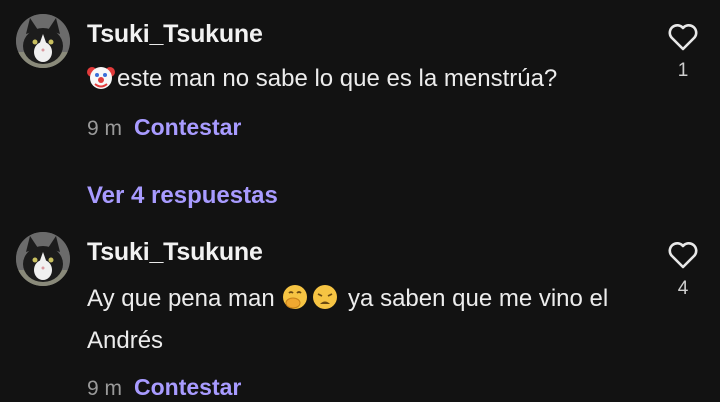  I want to click on face-with-hand-over-mouth-emoji, so click(295, 297).